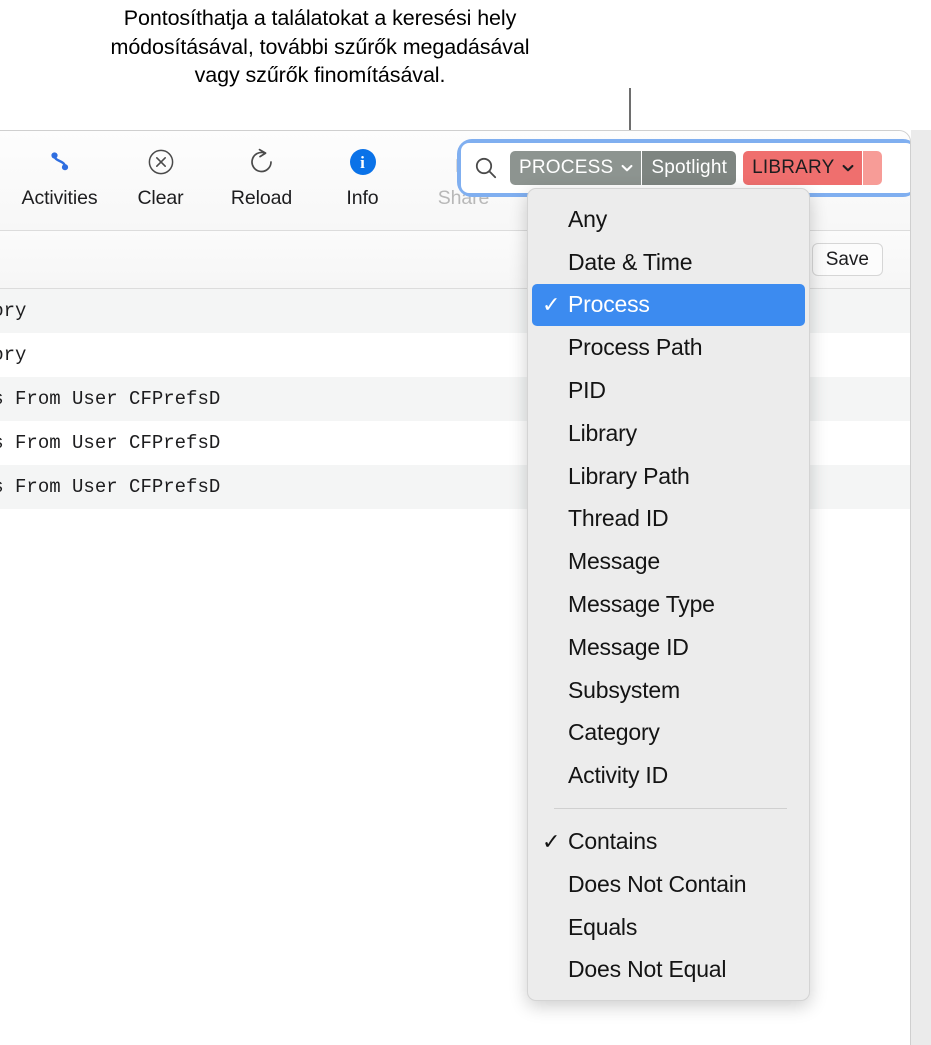  What do you see at coordinates (629, 475) in the screenshot?
I see `menu-item-label: Library Path` at bounding box center [629, 475].